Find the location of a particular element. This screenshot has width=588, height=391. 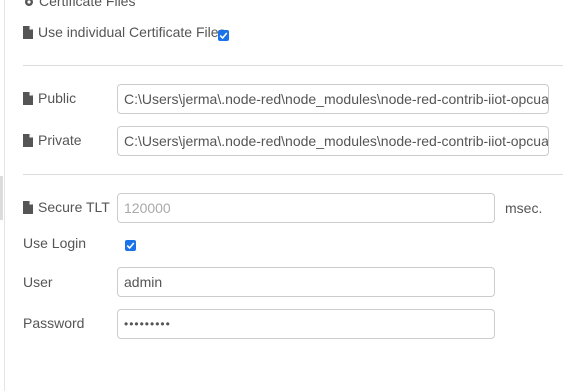

private-cert-row: Private is located at coordinates (52, 140).